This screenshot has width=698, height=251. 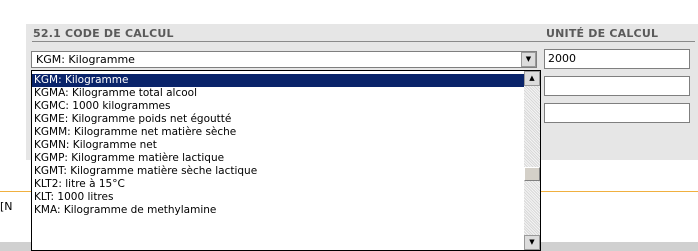 I want to click on dropdown-option: KGMN: Kilogramme net, so click(x=279, y=145).